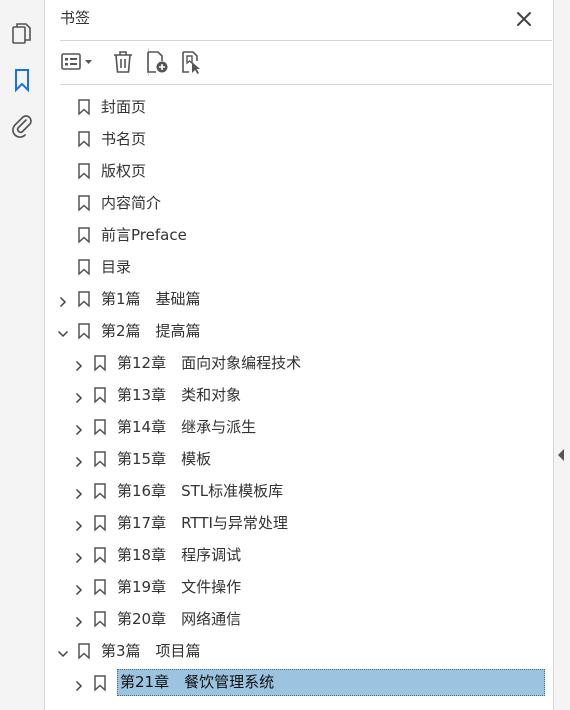 This screenshot has height=710, width=570. Describe the element at coordinates (131, 203) in the screenshot. I see `bookmark-label: 内容简介` at that location.